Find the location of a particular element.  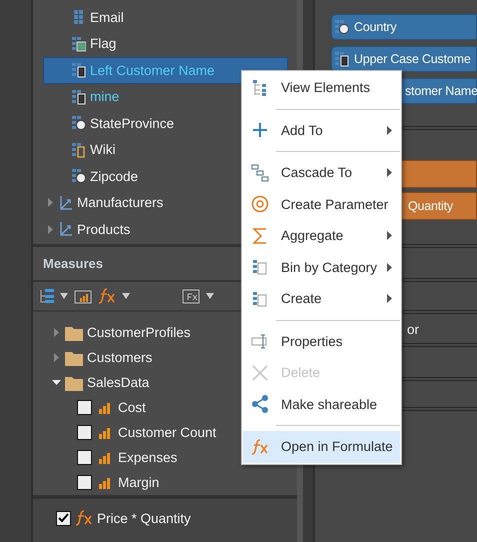

field-chip: Country is located at coordinates (404, 27).